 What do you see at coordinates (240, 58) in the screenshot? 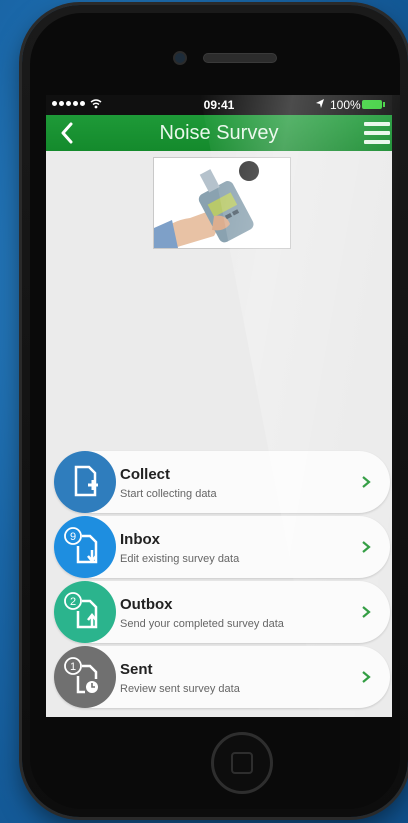
I see `earpiece-speaker` at bounding box center [240, 58].